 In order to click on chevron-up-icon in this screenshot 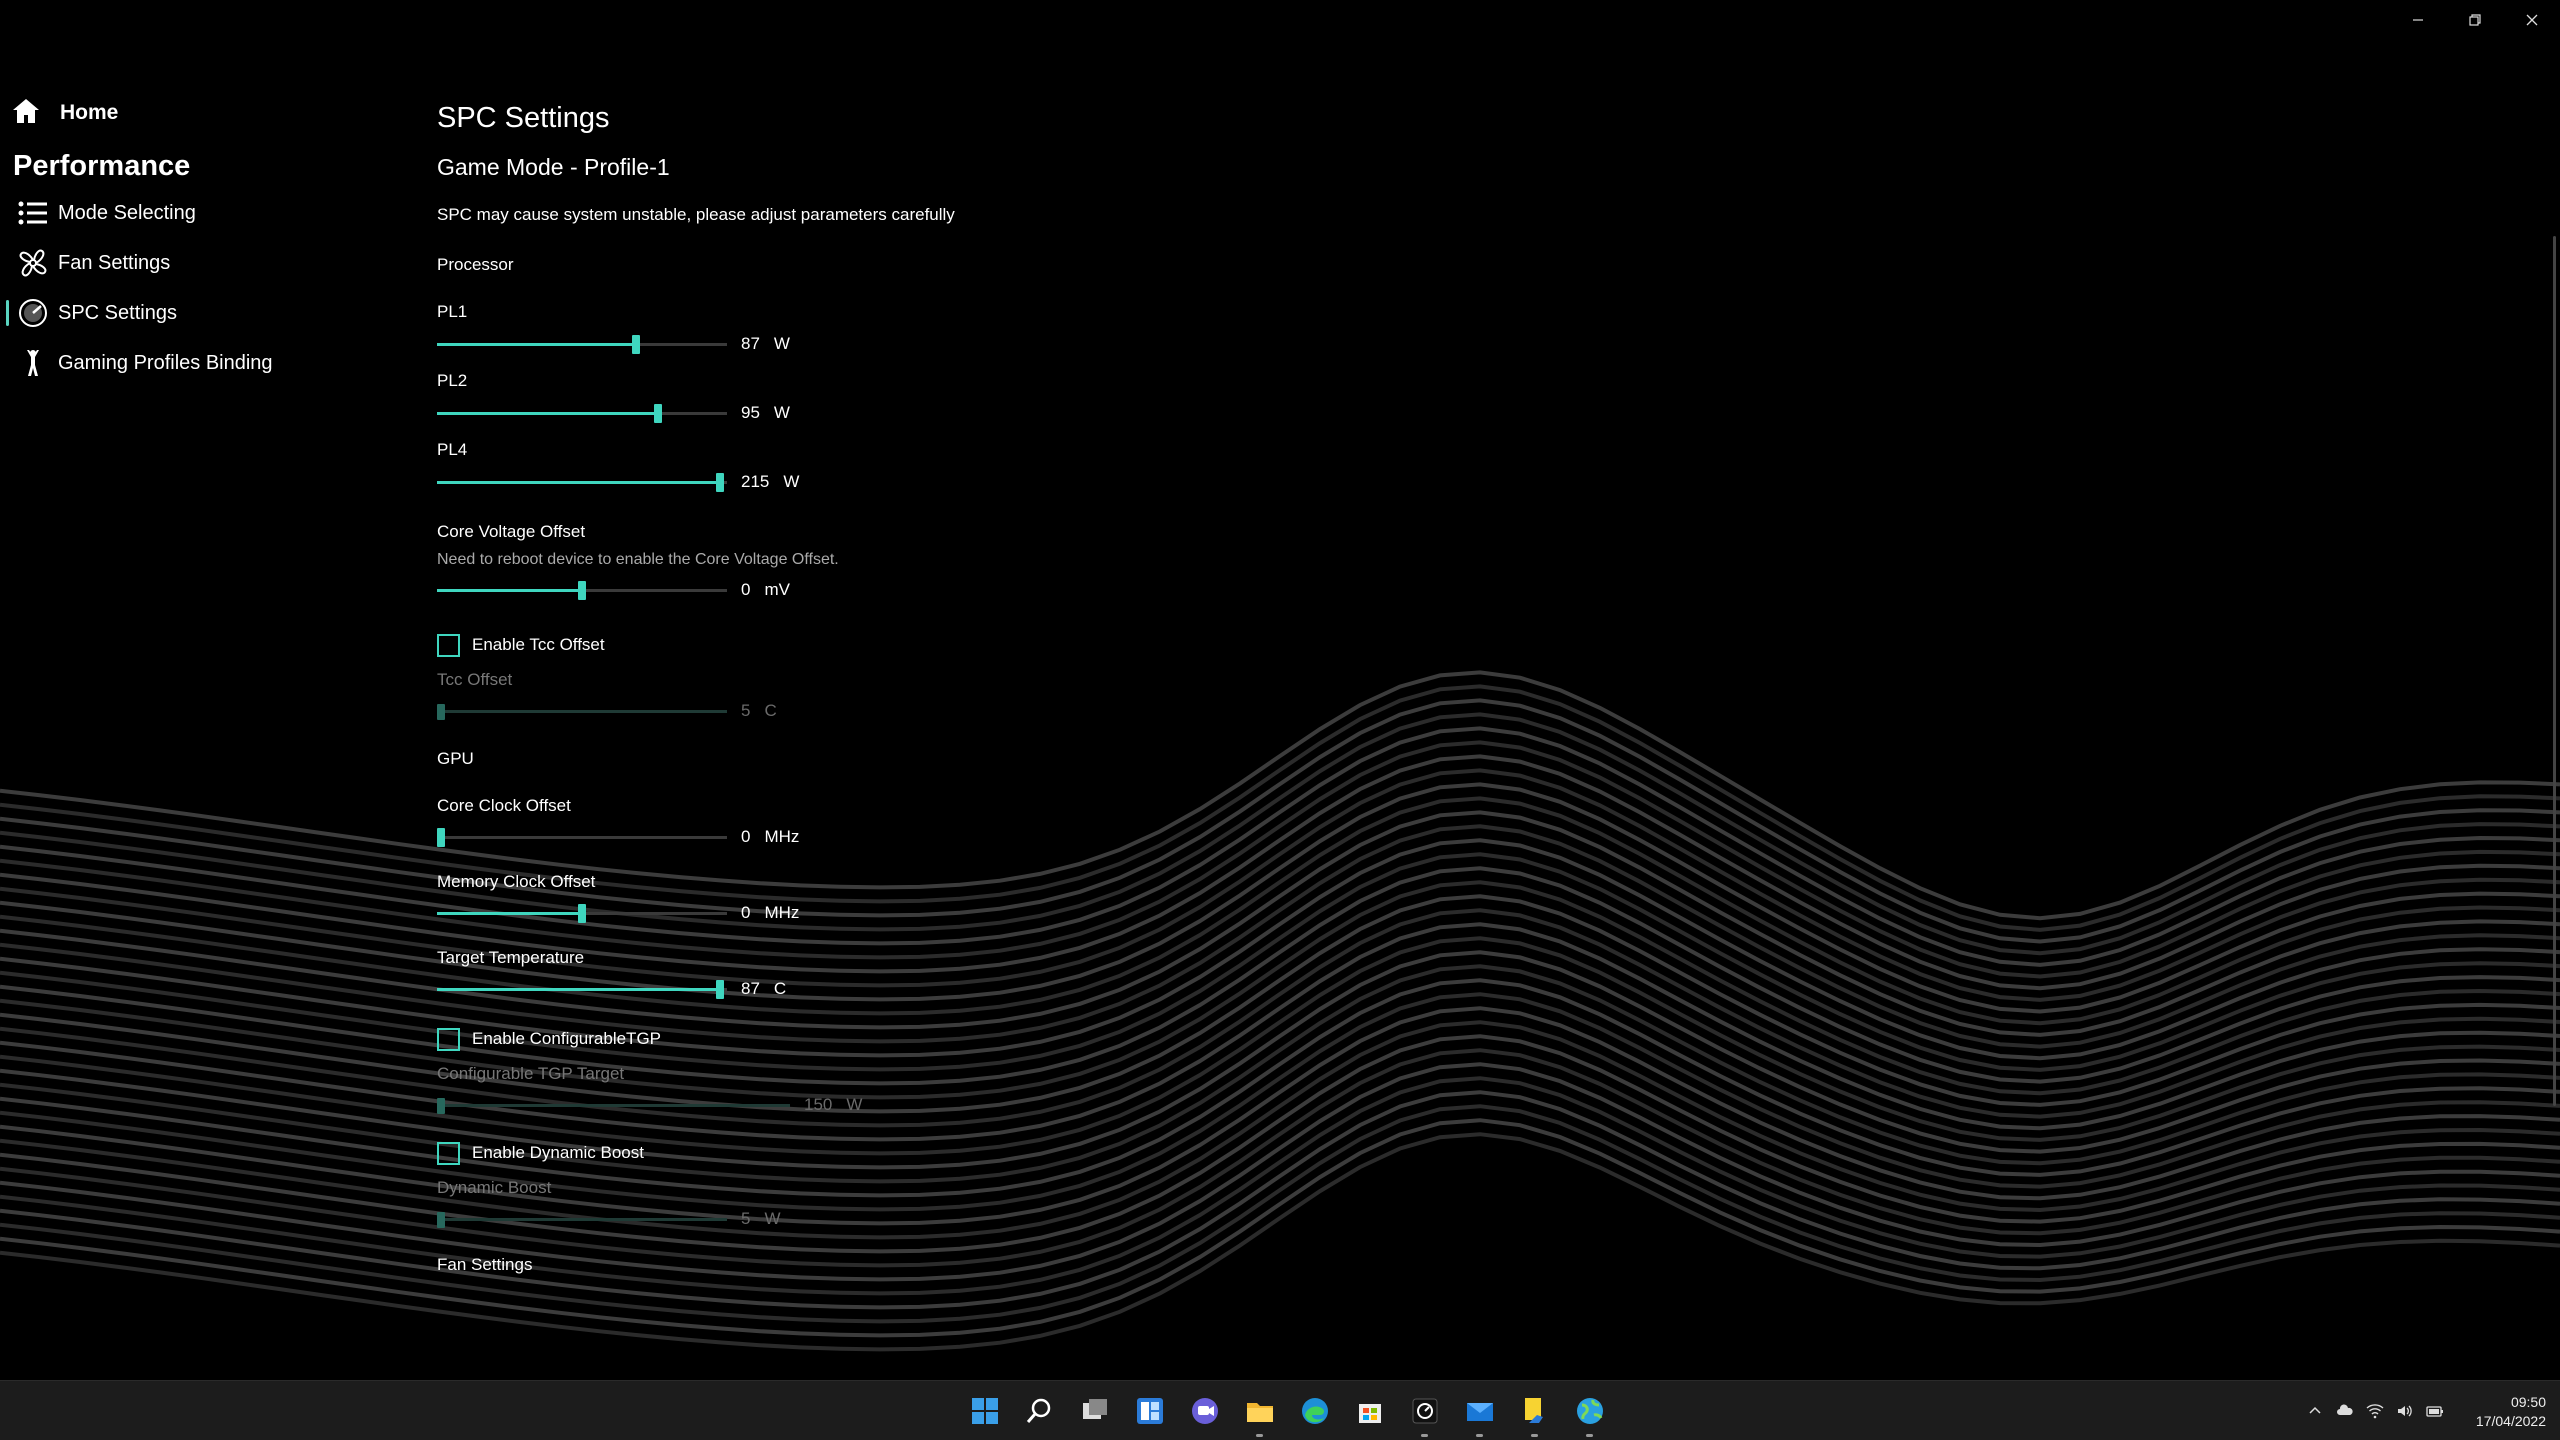, I will do `click(2315, 1411)`.